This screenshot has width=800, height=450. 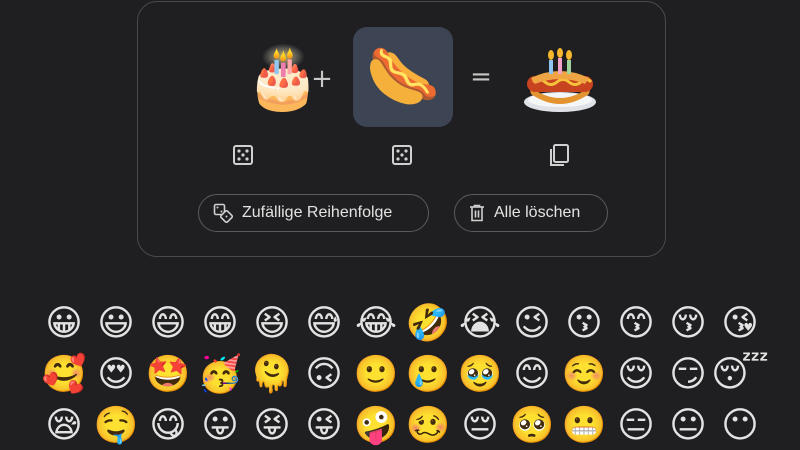 I want to click on copy-result-button, so click(x=559, y=155).